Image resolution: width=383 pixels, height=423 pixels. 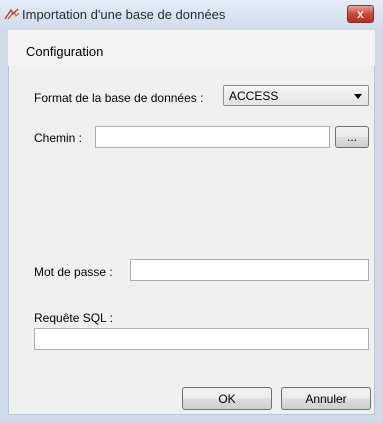 What do you see at coordinates (119, 98) in the screenshot?
I see `format-label: Format de la base de données :` at bounding box center [119, 98].